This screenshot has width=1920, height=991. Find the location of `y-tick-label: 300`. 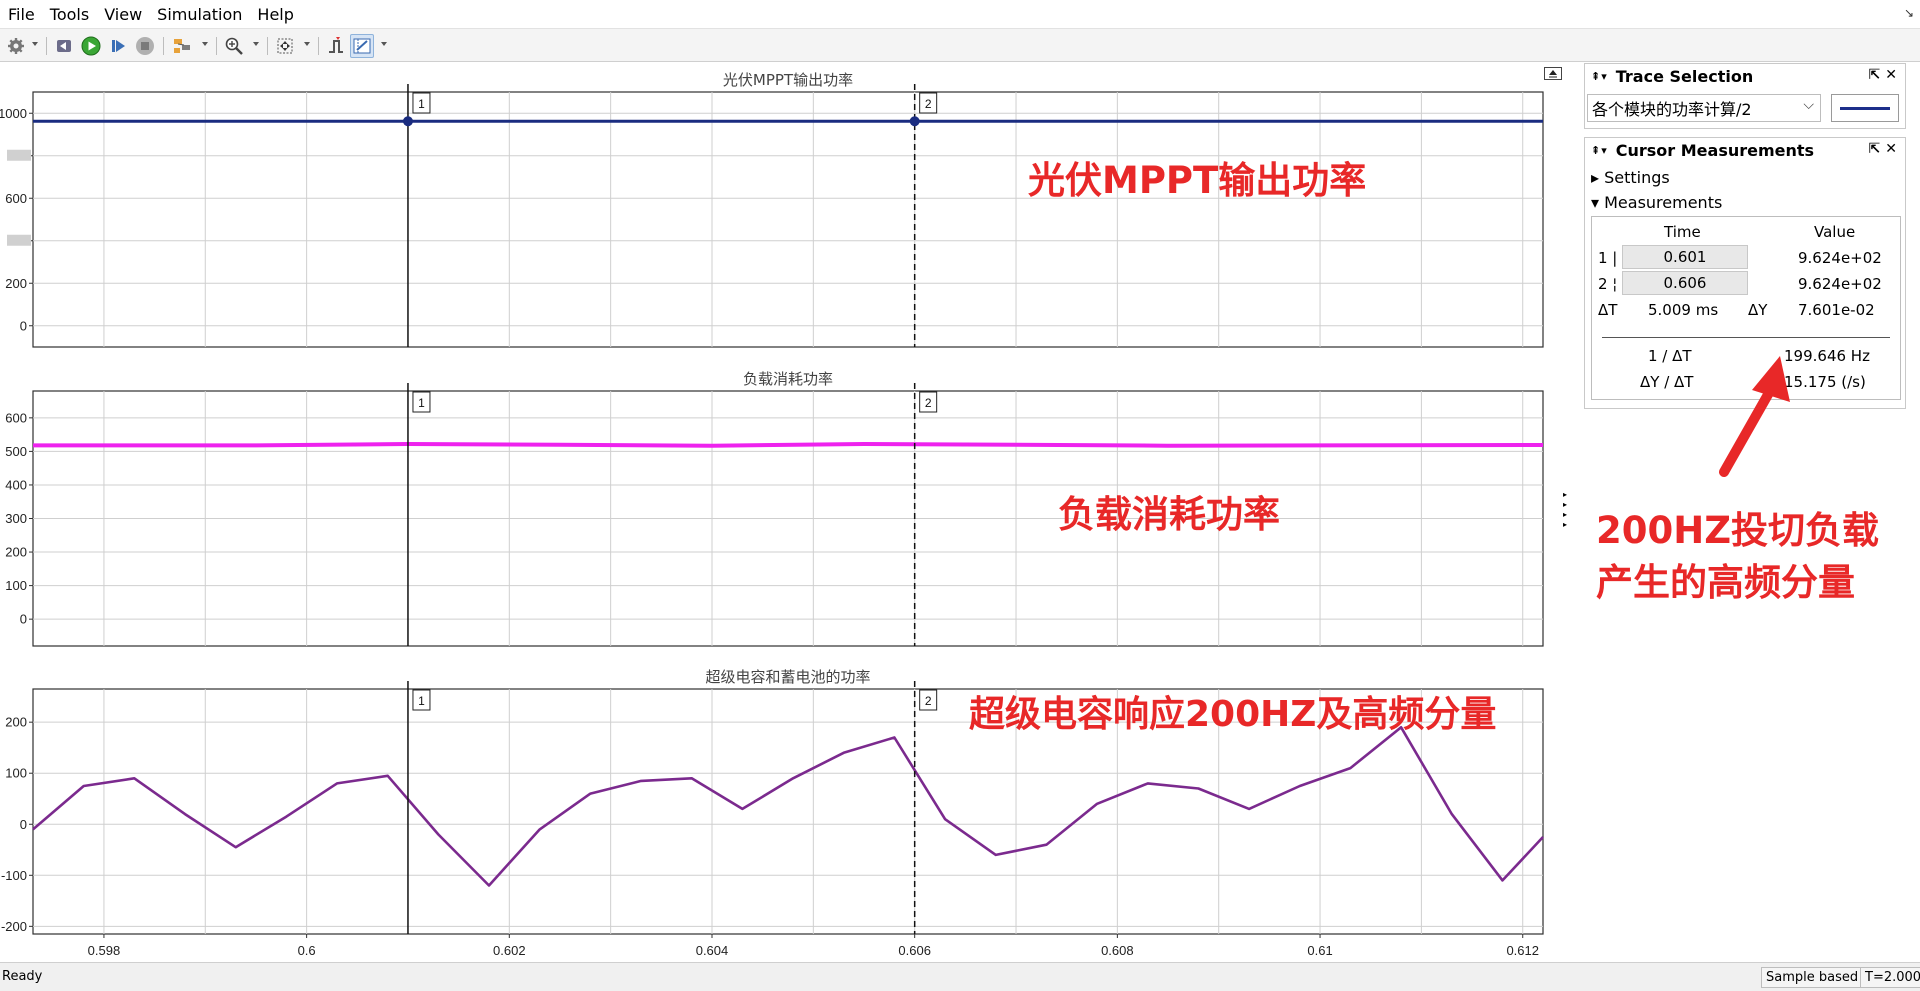

y-tick-label: 300 is located at coordinates (16, 518).